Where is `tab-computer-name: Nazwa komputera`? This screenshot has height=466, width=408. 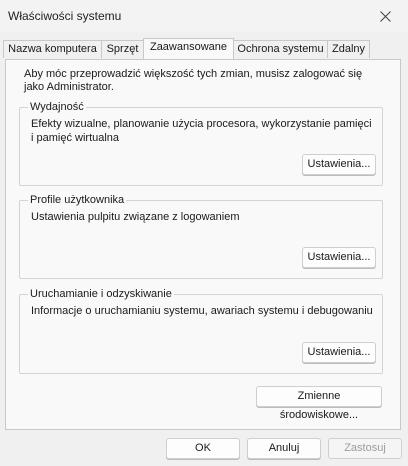
tab-computer-name: Nazwa komputera is located at coordinates (52, 49).